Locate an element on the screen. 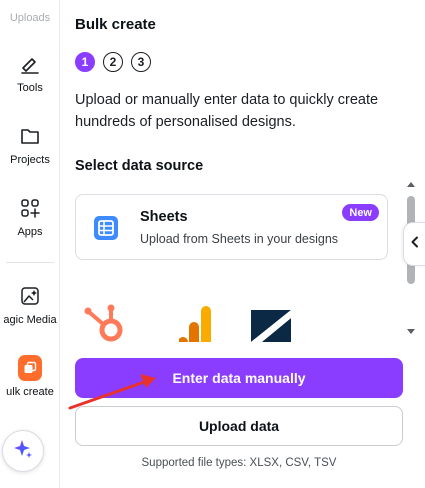 The width and height of the screenshot is (425, 488). section-title: Select data source is located at coordinates (139, 166).